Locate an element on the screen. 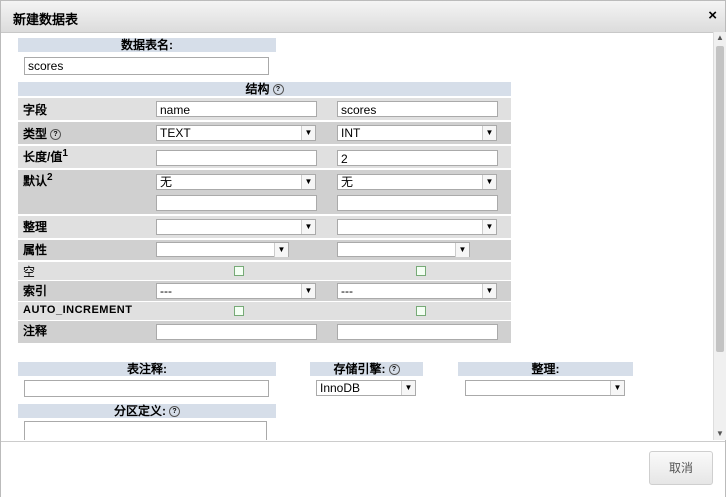  table-comment-header: 表注释: is located at coordinates (147, 369).